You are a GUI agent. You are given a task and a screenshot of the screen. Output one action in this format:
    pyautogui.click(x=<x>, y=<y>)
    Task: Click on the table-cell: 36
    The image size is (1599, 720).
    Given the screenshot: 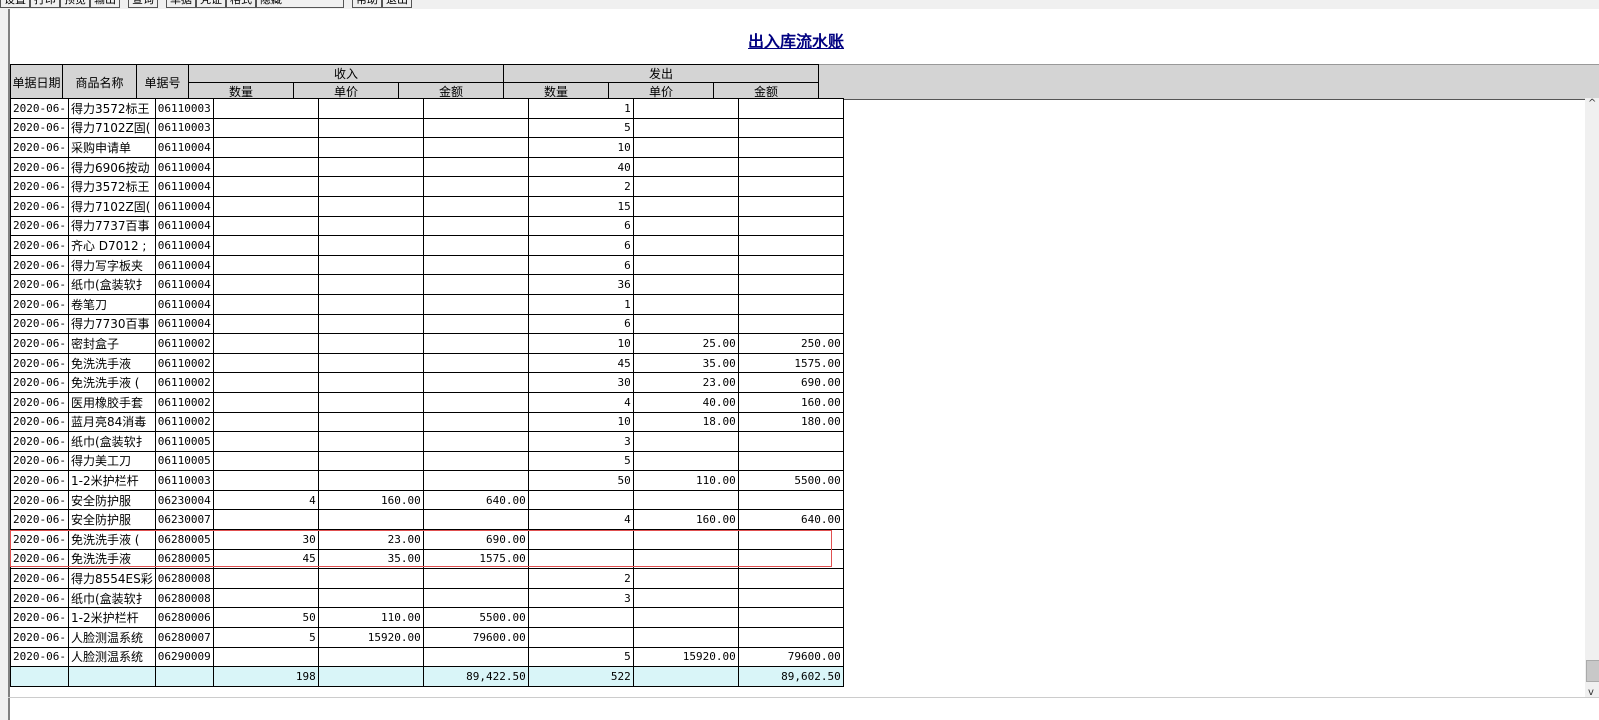 What is the action you would take?
    pyautogui.click(x=580, y=284)
    